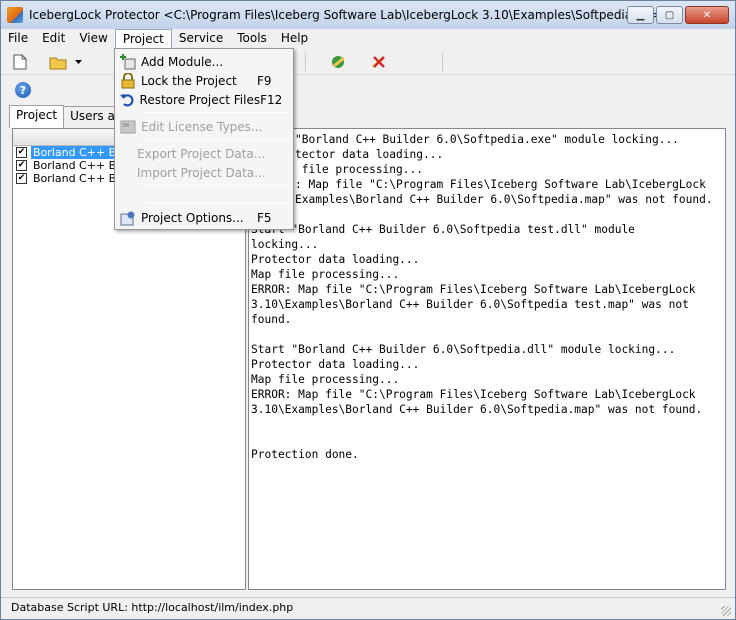 This screenshot has height=620, width=736. Describe the element at coordinates (294, 38) in the screenshot. I see `menu-help: Help` at that location.